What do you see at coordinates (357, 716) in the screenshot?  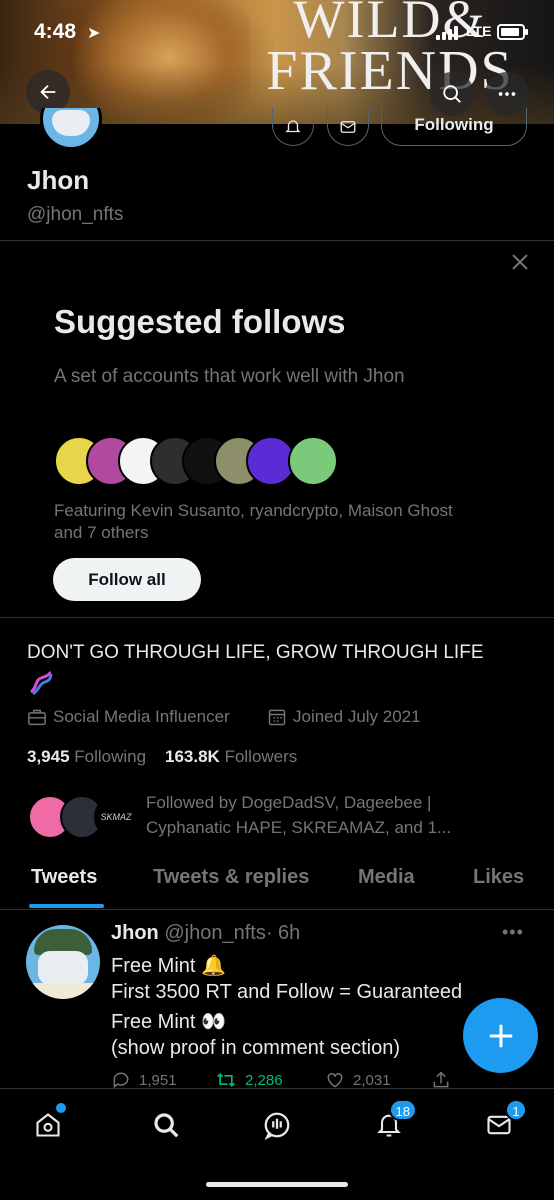 I see `joined-text: Joined July 2021` at bounding box center [357, 716].